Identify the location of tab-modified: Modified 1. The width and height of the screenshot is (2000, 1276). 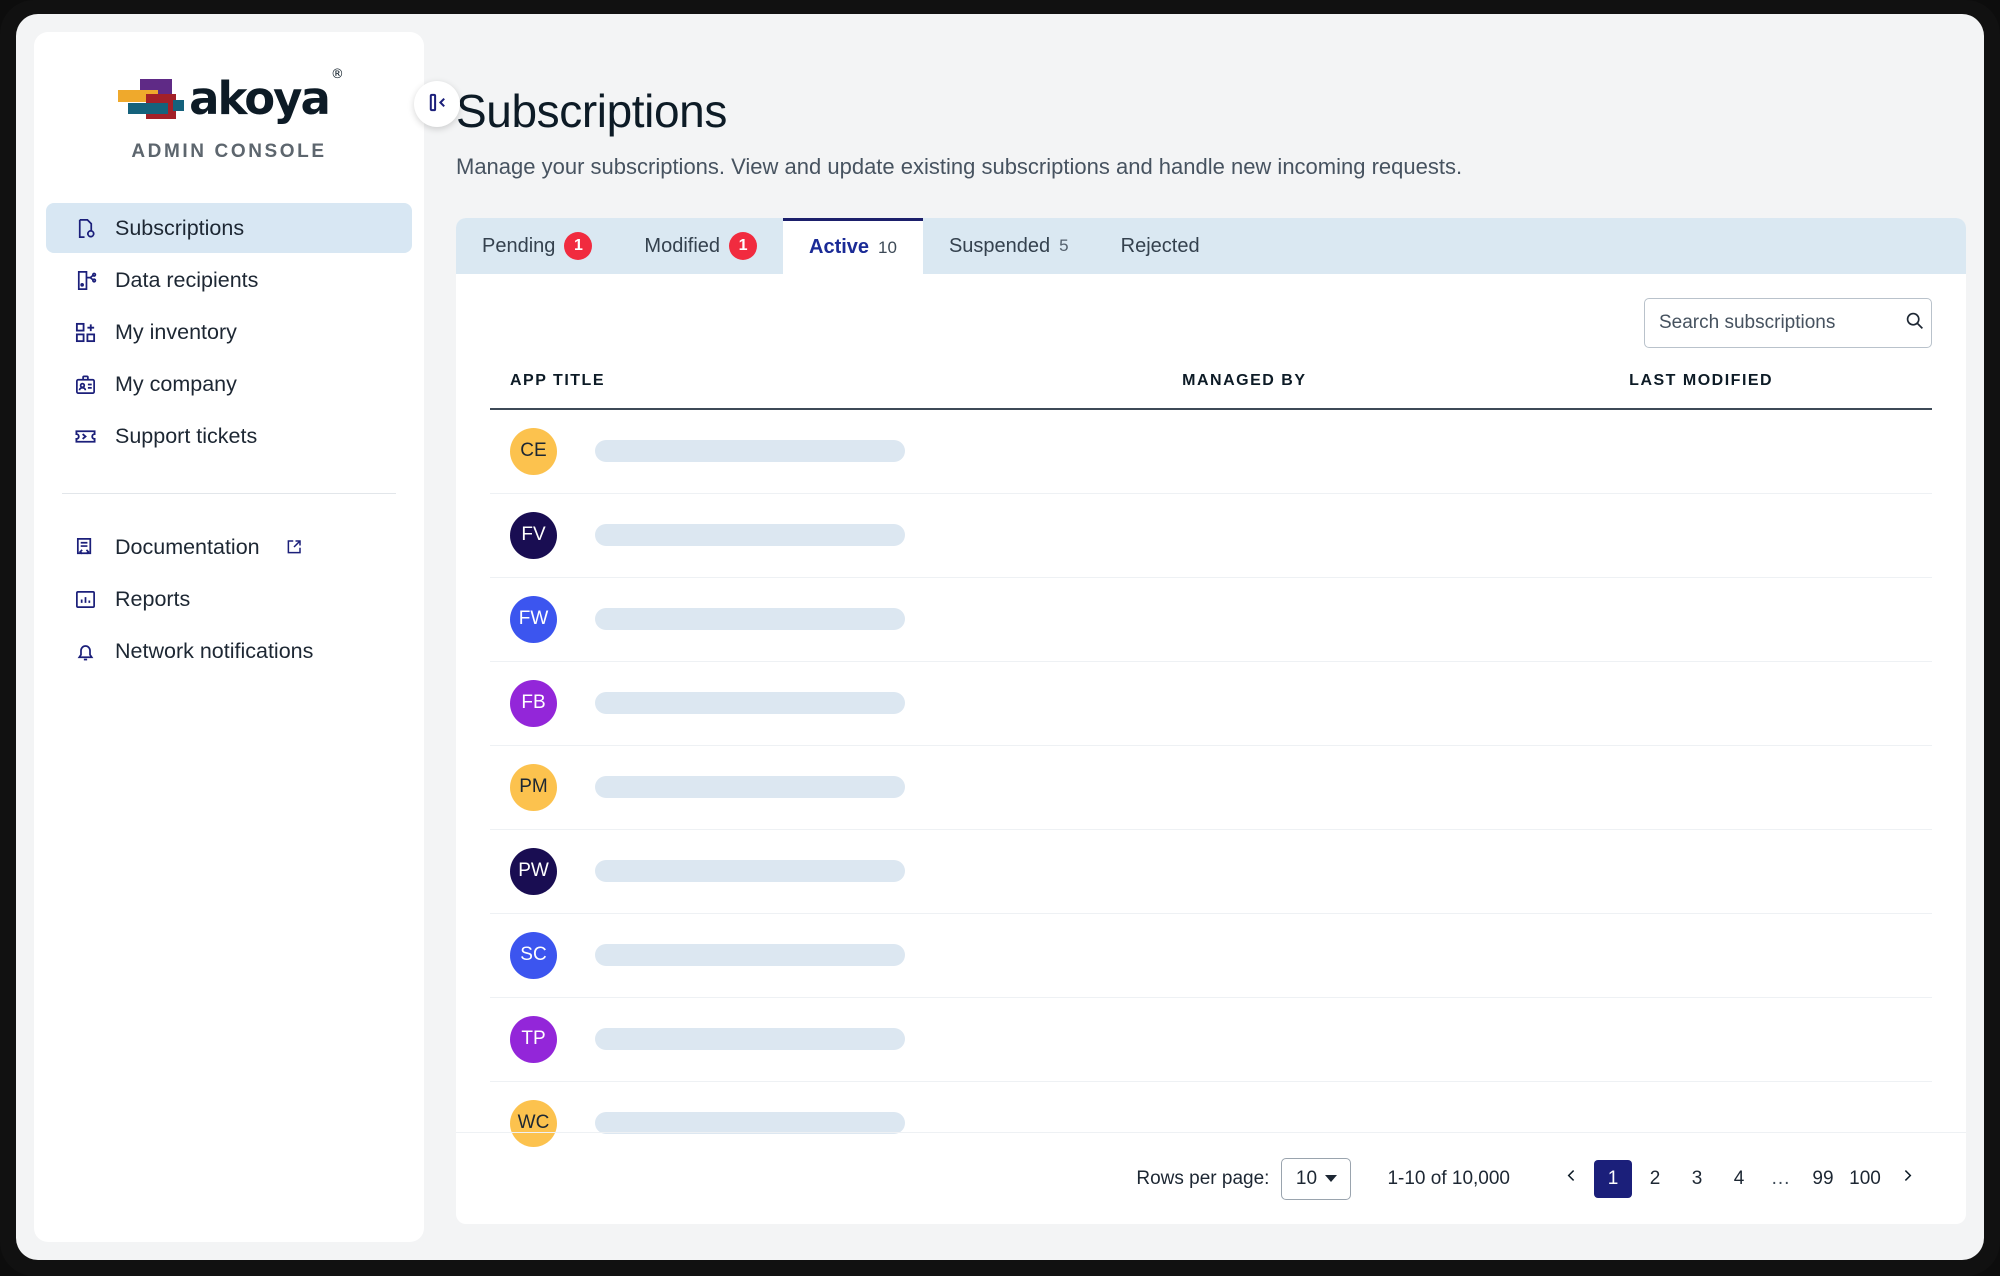
(700, 246).